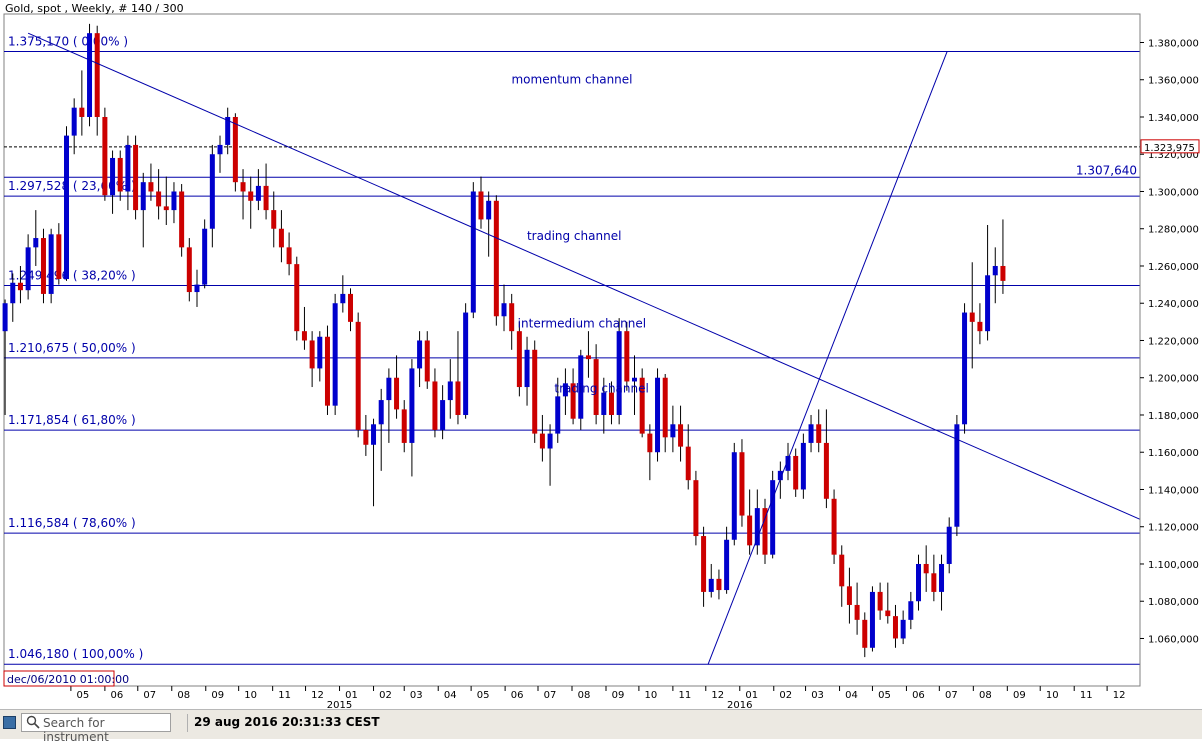 The width and height of the screenshot is (1202, 744). Describe the element at coordinates (68, 679) in the screenshot. I see `start-date-label: dec/06/2010 01:00:00` at that location.